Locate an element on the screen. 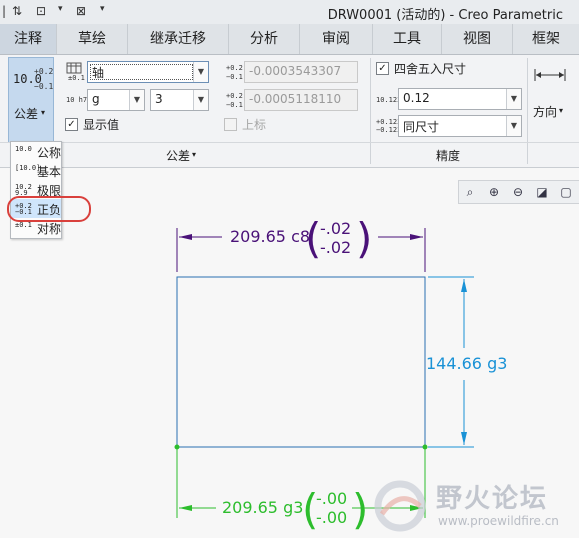 Image resolution: width=579 pixels, height=538 pixels. menu-item-nominal: 10.0 公称 is located at coordinates (36, 151).